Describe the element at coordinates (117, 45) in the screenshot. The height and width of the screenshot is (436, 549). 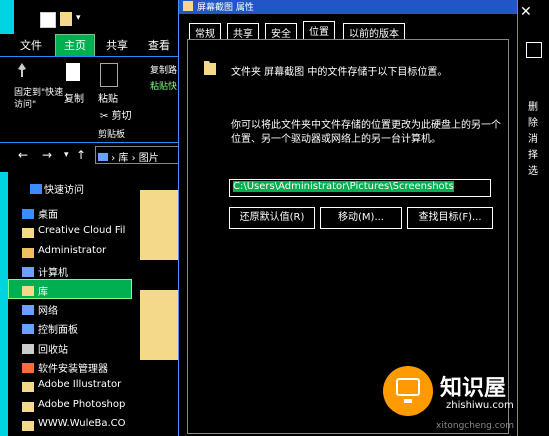
I see `menu-share: 共享` at that location.